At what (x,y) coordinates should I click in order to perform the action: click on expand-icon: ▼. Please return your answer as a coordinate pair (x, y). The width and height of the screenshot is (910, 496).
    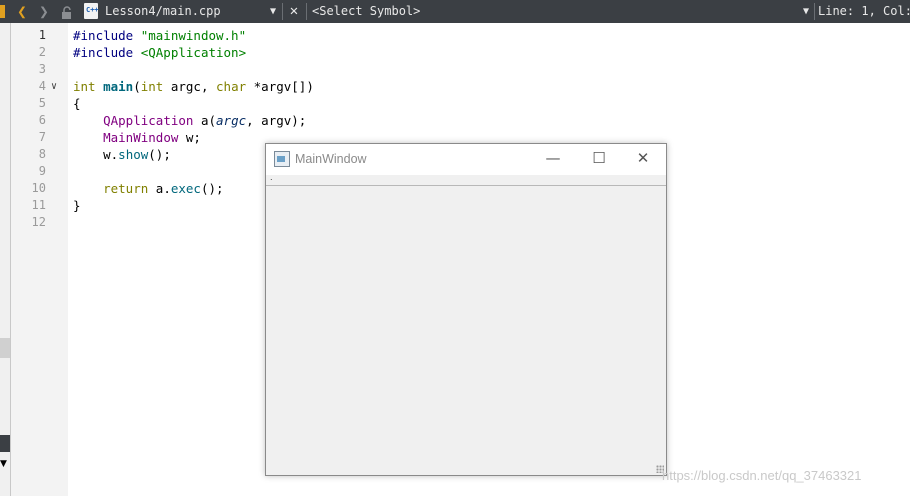
    Looking at the image, I should click on (5, 464).